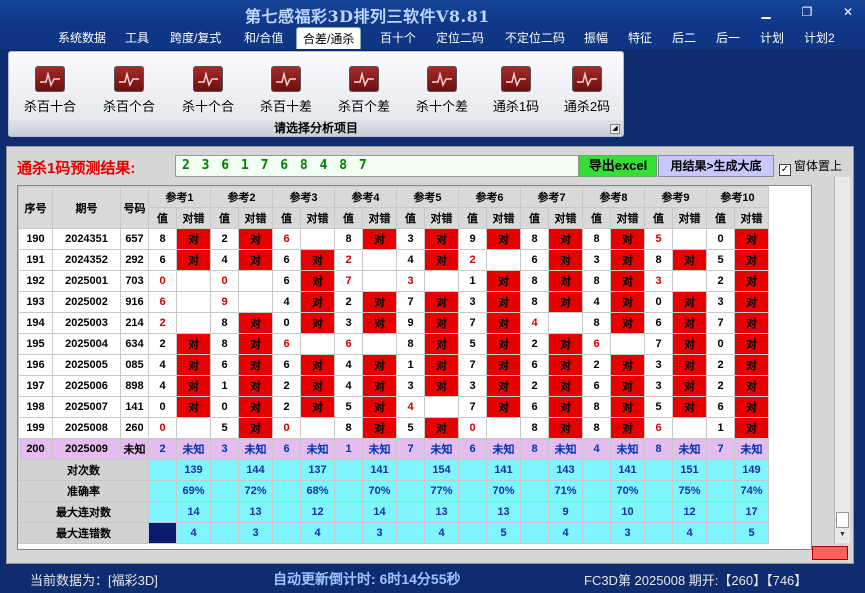 This screenshot has height=593, width=865. I want to click on col-ref: 参考9, so click(675, 197).